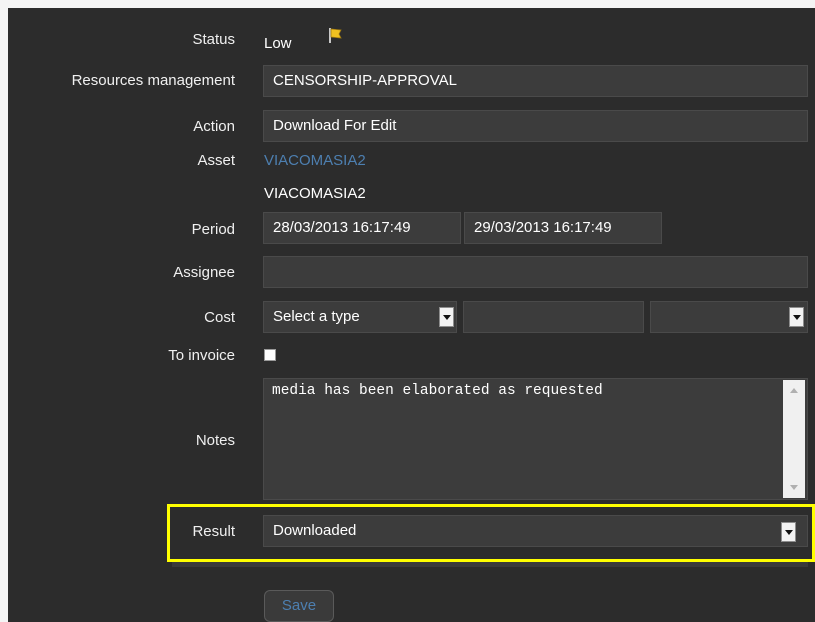 The image size is (815, 622). I want to click on action-field: Download For Edit, so click(535, 126).